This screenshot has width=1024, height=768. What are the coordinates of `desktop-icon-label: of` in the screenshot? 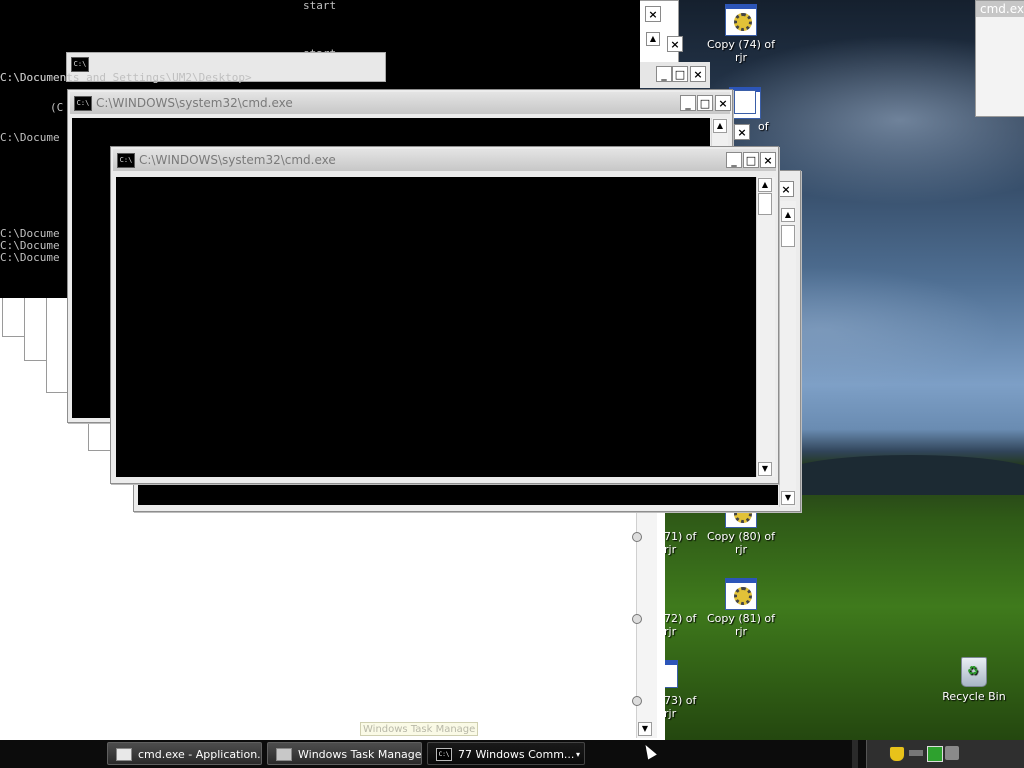 It's located at (763, 126).